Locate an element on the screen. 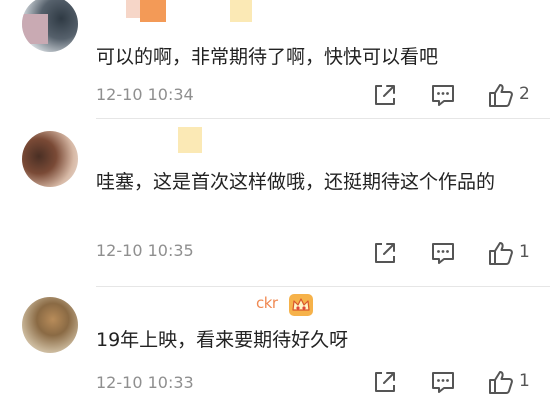  comment-text: 哇塞，这是首次这样做哦，还挺期待这个作品的 is located at coordinates (296, 182).